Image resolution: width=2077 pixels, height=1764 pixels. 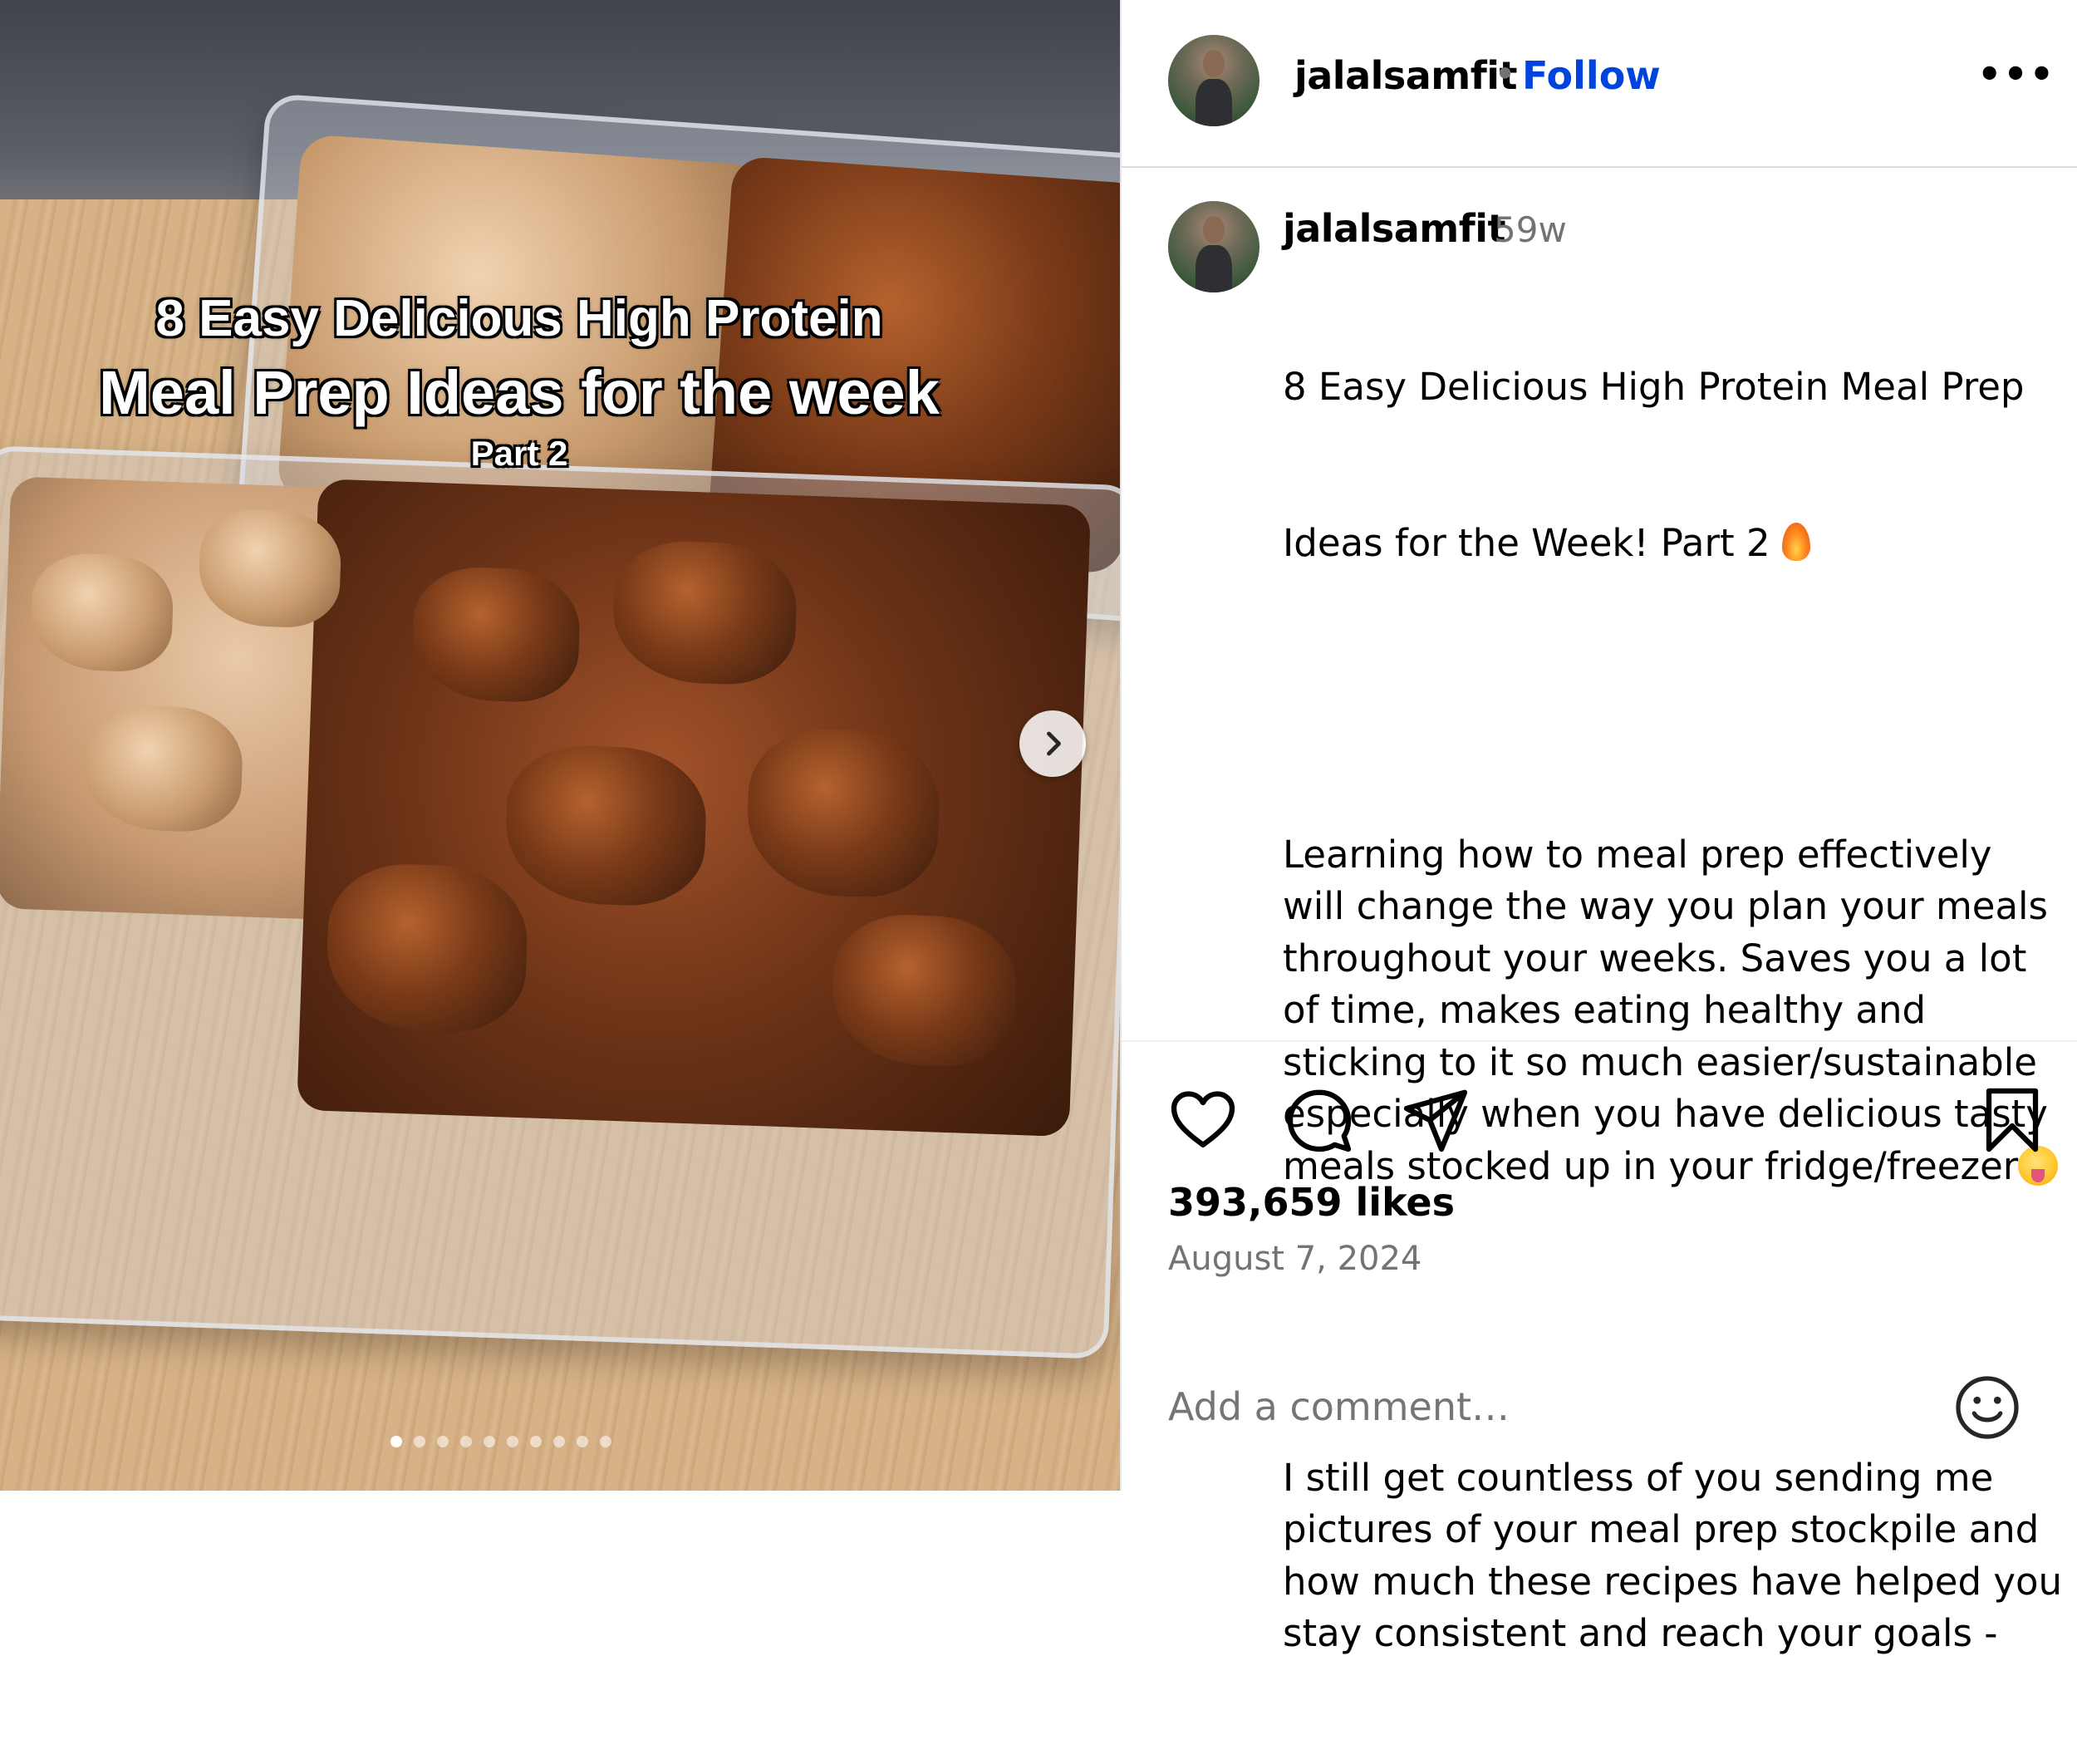 I want to click on heart-icon, so click(x=1203, y=1120).